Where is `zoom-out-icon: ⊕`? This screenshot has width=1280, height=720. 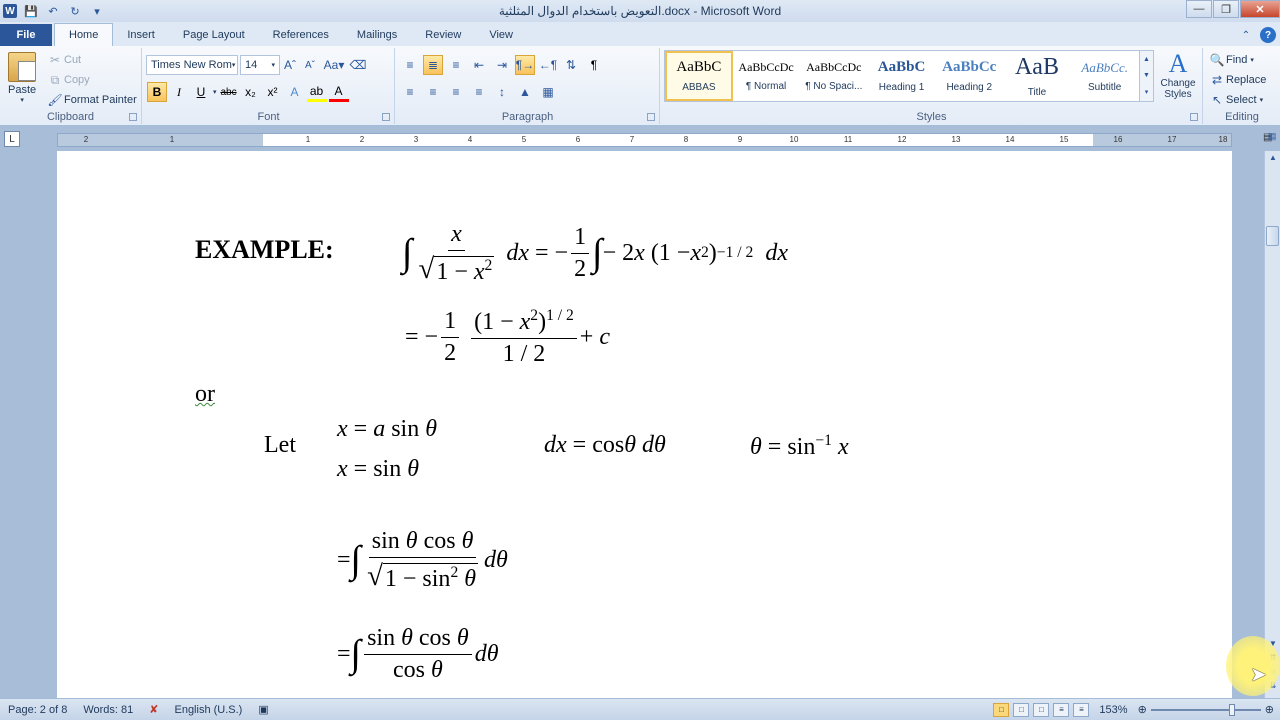 zoom-out-icon: ⊕ is located at coordinates (1142, 709).